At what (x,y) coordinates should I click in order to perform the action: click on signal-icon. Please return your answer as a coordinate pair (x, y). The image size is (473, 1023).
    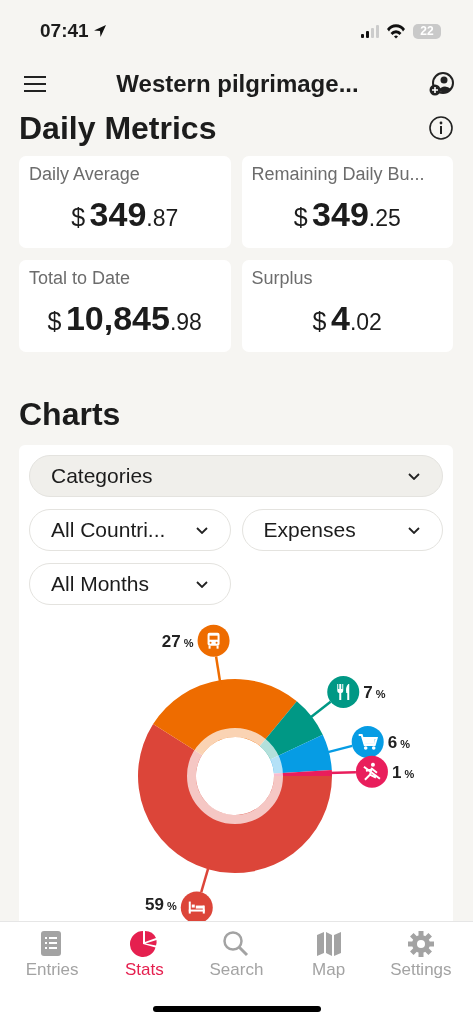
    Looking at the image, I should click on (370, 31).